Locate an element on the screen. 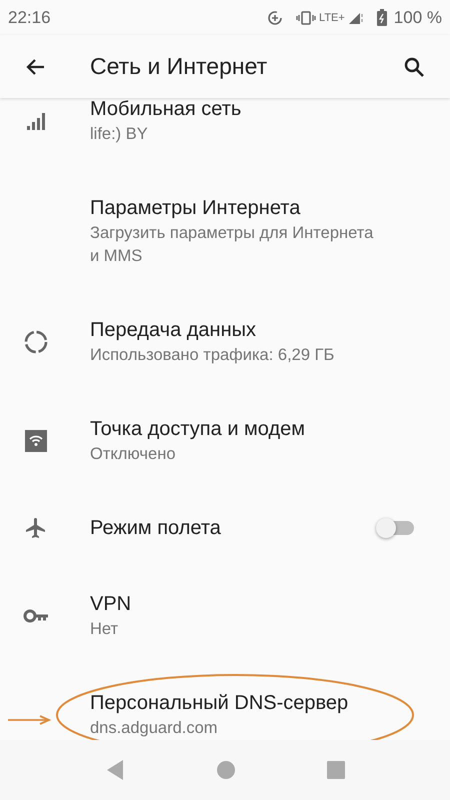 The image size is (450, 800). item-title: Мобильная сеть is located at coordinates (166, 110).